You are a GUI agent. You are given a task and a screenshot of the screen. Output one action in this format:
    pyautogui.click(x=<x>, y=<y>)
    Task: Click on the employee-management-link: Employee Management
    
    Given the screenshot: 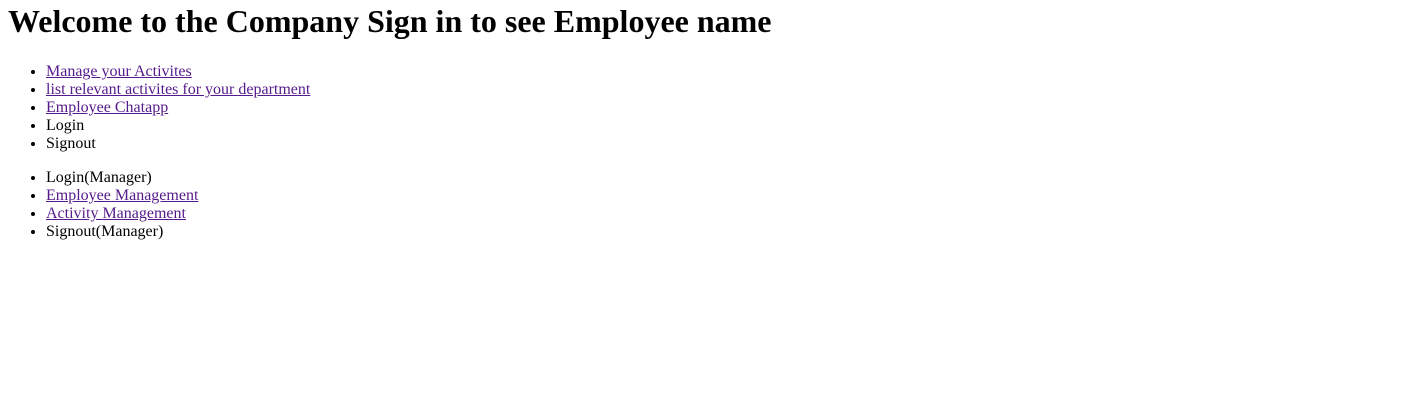 What is the action you would take?
    pyautogui.click(x=122, y=195)
    